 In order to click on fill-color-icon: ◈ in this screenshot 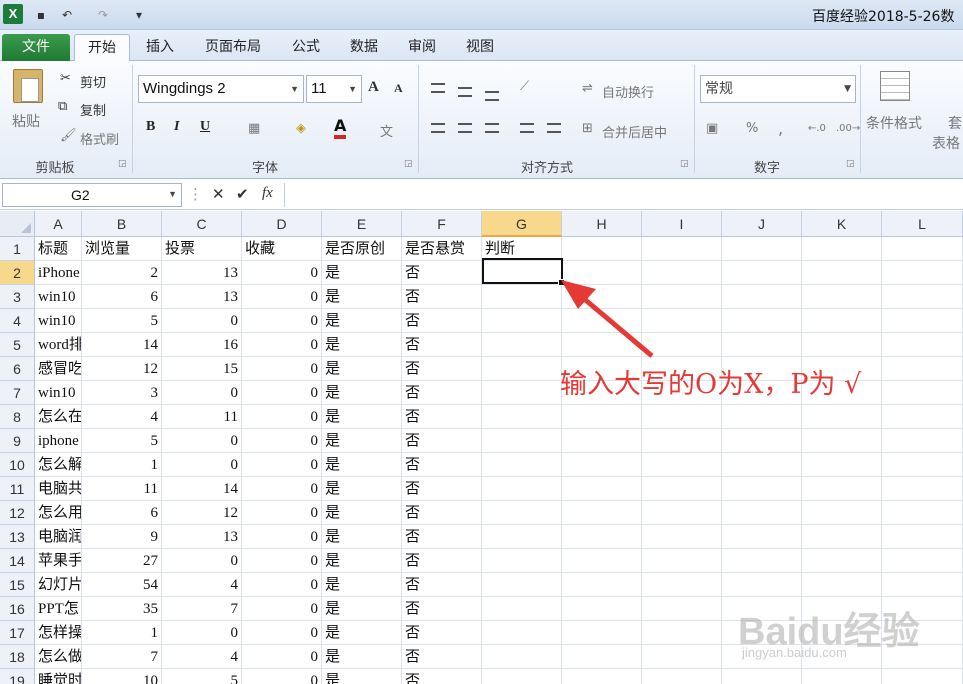, I will do `click(301, 128)`.